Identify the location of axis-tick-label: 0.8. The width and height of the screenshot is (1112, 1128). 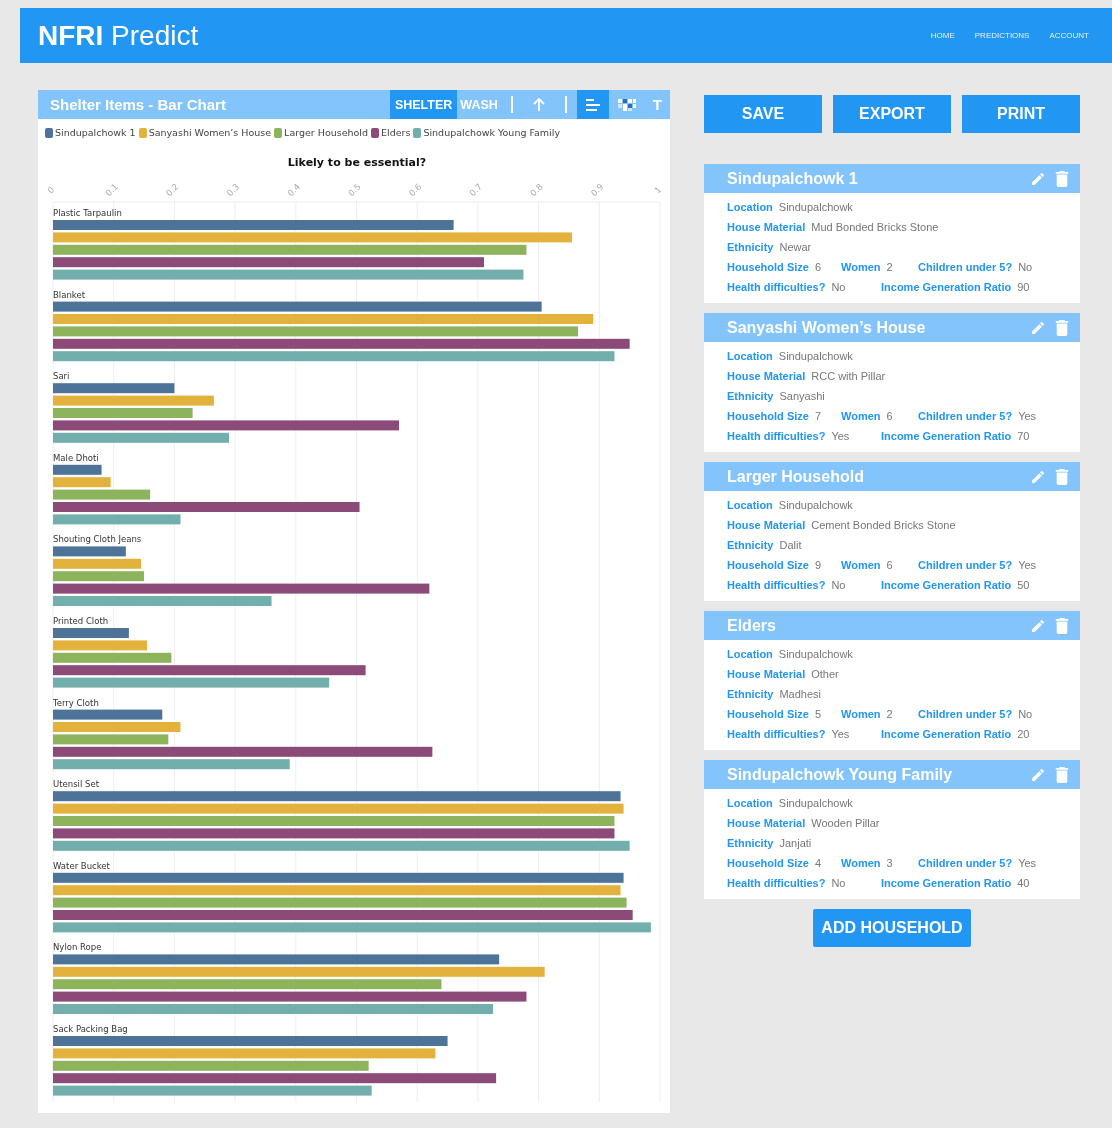
(536, 190).